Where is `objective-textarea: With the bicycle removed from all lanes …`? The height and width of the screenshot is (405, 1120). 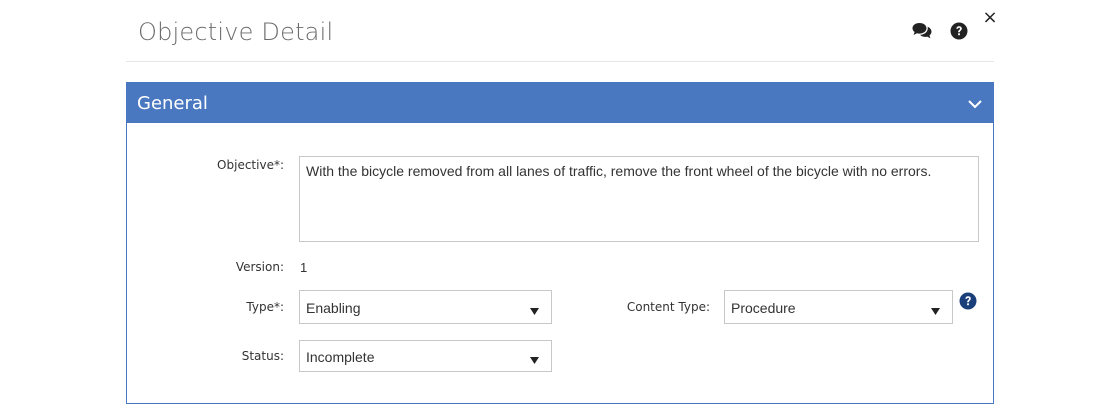
objective-textarea: With the bicycle removed from all lanes … is located at coordinates (639, 199).